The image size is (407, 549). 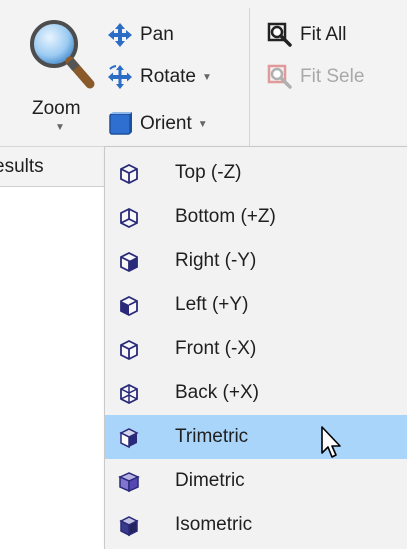 I want to click on menu-item-left: Left (+Y), so click(x=256, y=305).